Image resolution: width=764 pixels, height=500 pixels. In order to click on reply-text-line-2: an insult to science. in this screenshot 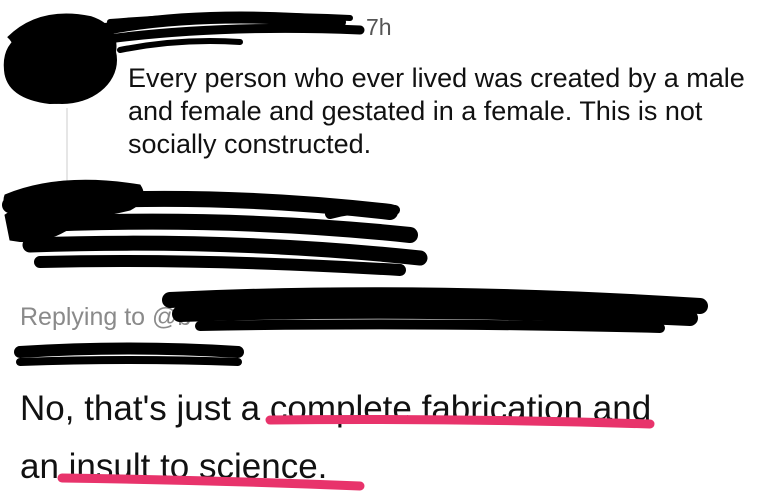, I will do `click(174, 466)`.